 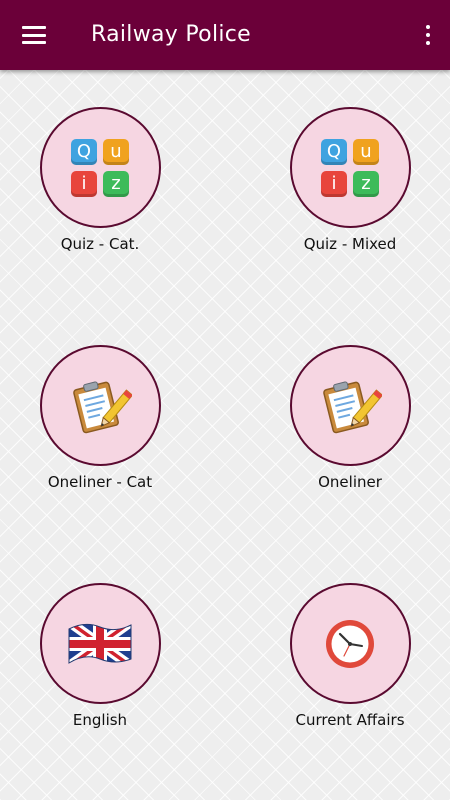 I want to click on app-title: Railway Police, so click(x=171, y=34).